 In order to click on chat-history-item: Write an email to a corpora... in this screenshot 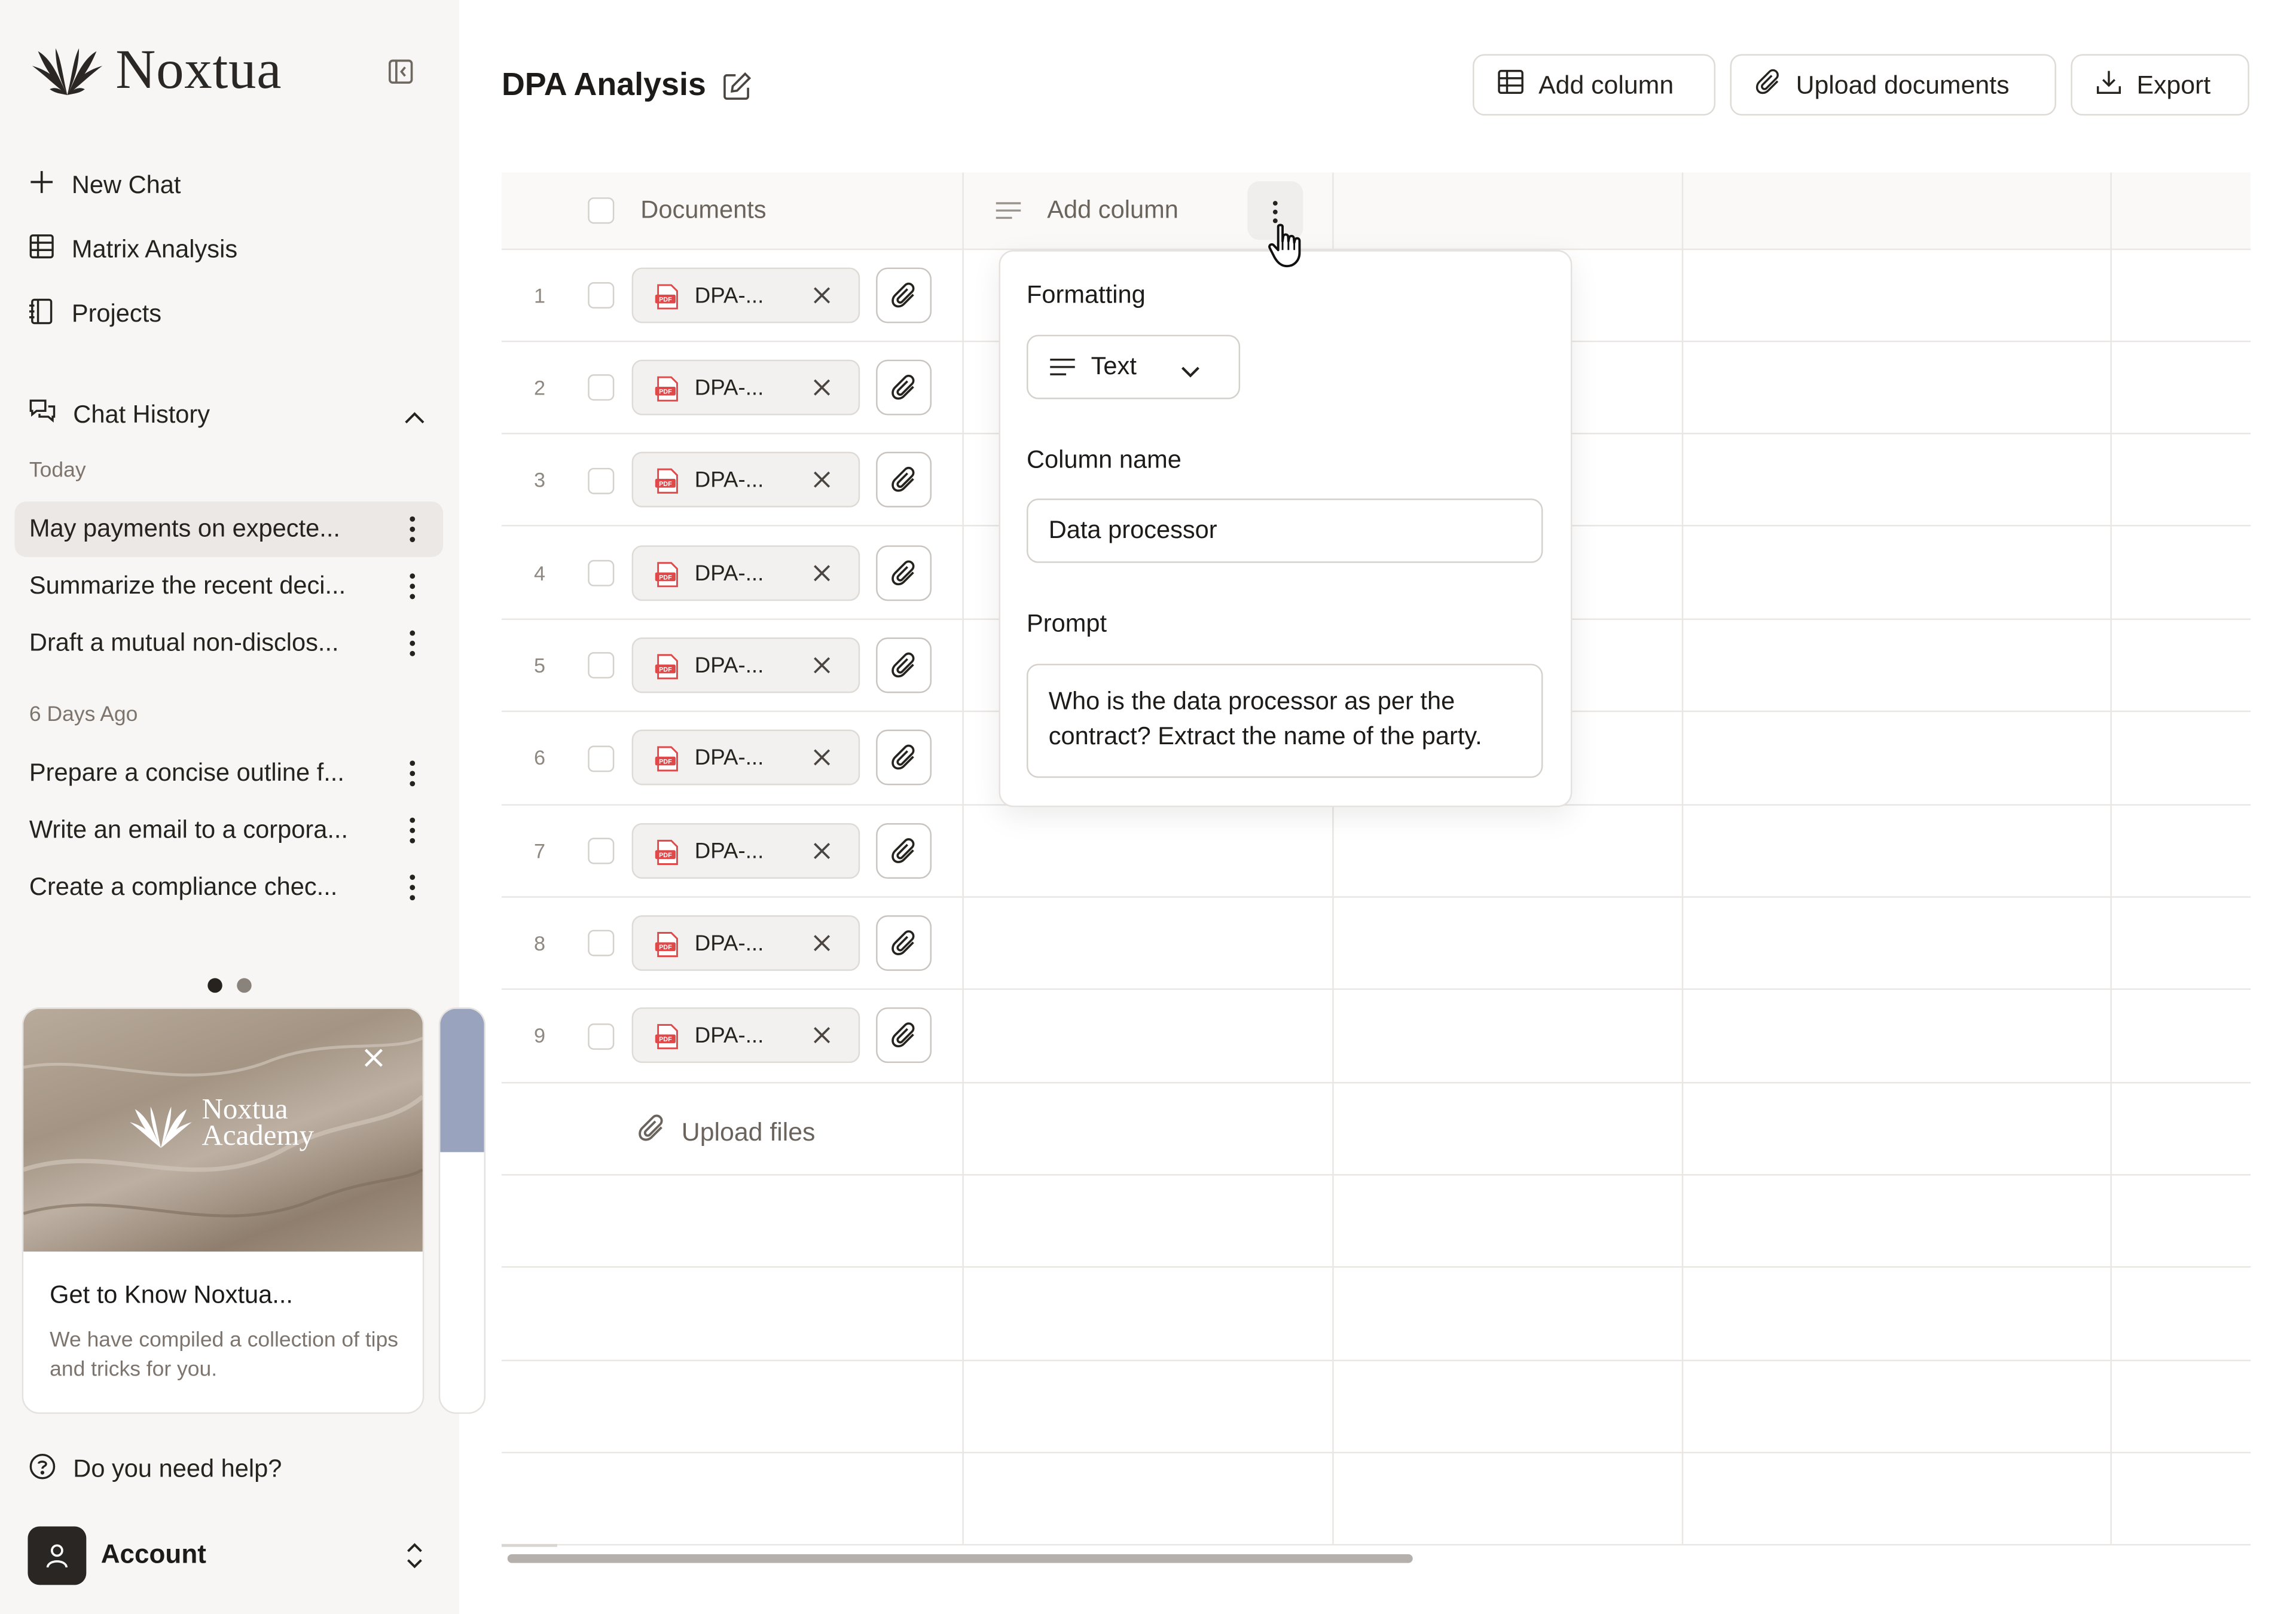, I will do `click(228, 830)`.